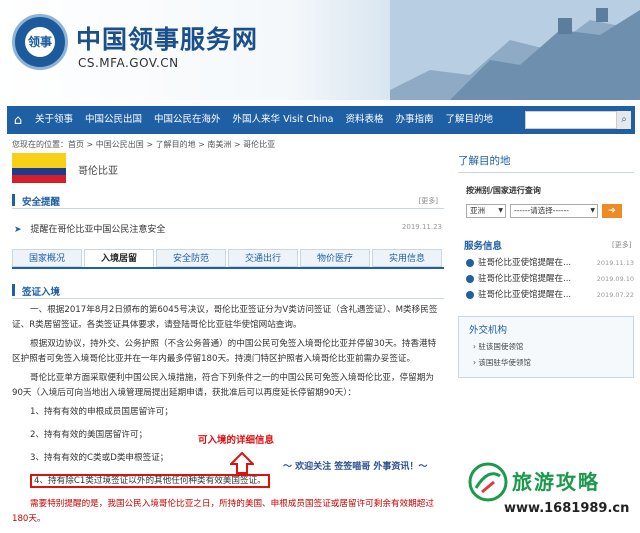 This screenshot has width=640, height=533. I want to click on nav-search: ⌕, so click(578, 120).